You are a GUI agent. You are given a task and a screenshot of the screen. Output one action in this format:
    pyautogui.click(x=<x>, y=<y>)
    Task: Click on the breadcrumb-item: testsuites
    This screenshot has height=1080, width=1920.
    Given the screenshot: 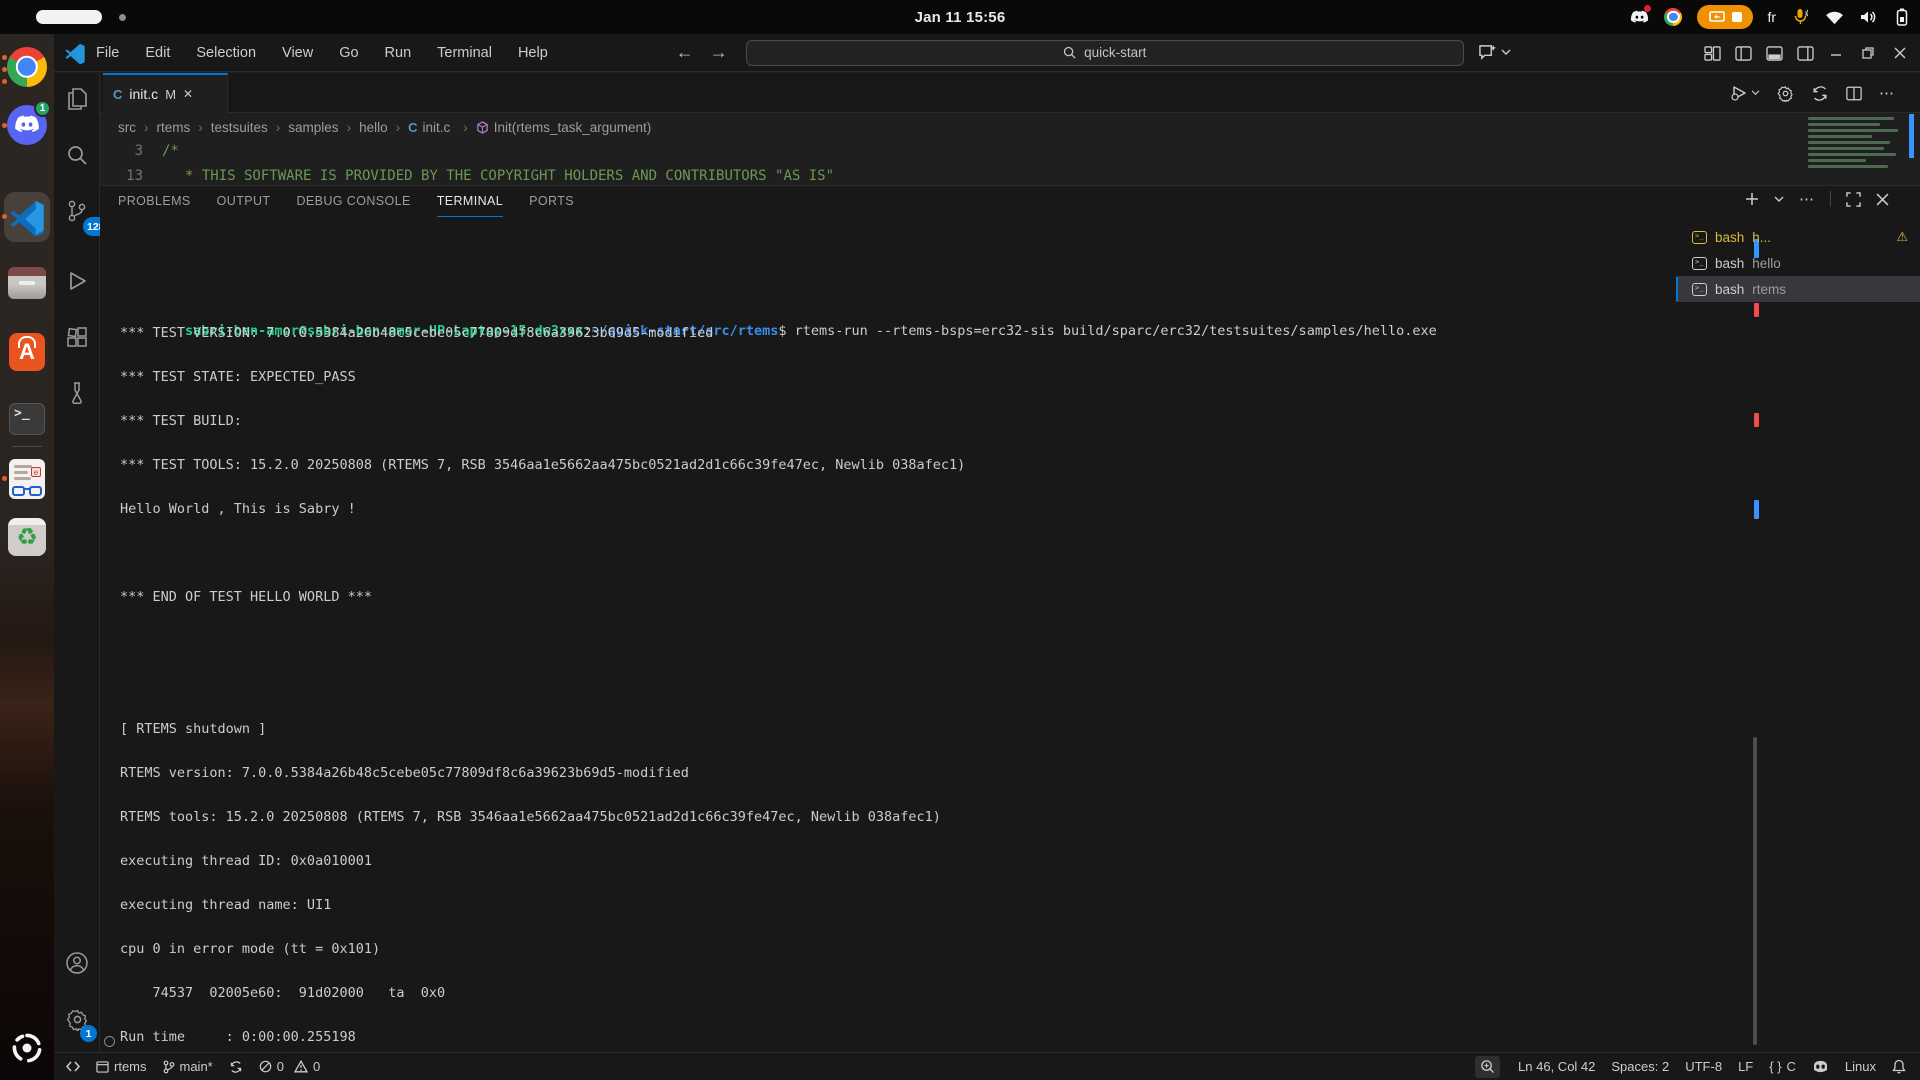 What is the action you would take?
    pyautogui.click(x=250, y=127)
    